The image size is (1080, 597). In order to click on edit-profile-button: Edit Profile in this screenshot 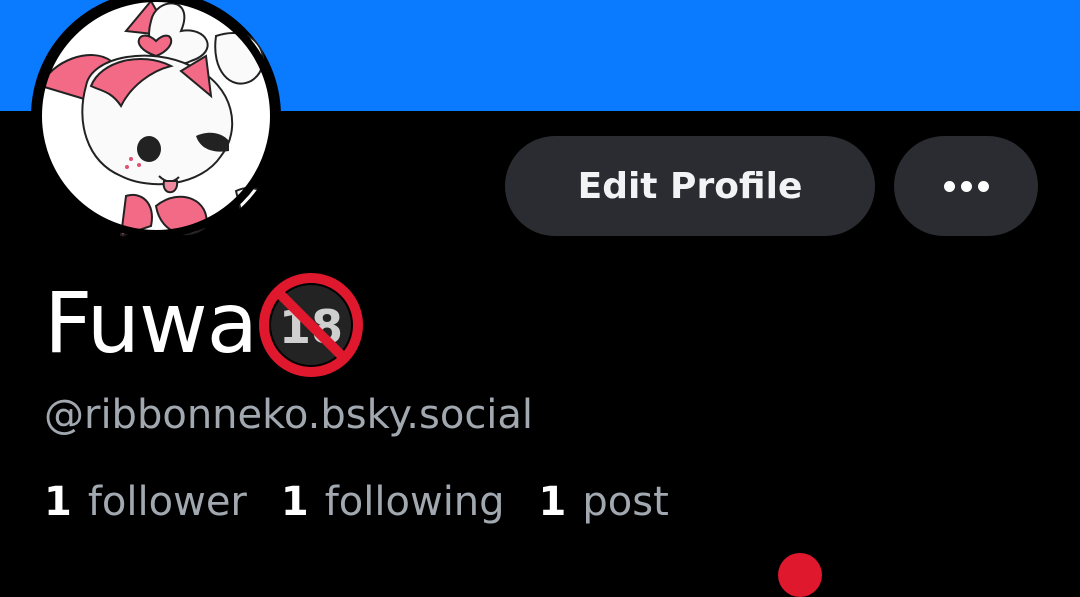, I will do `click(690, 186)`.